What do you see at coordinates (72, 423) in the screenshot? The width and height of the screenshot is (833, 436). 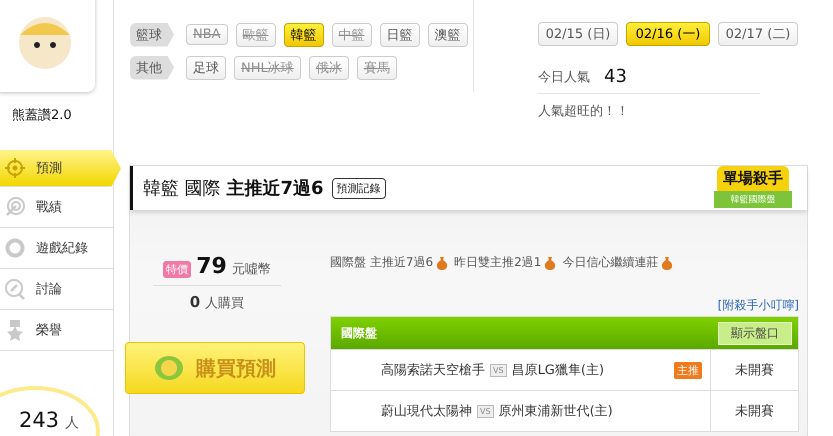 I see `visitor-unit: 人` at bounding box center [72, 423].